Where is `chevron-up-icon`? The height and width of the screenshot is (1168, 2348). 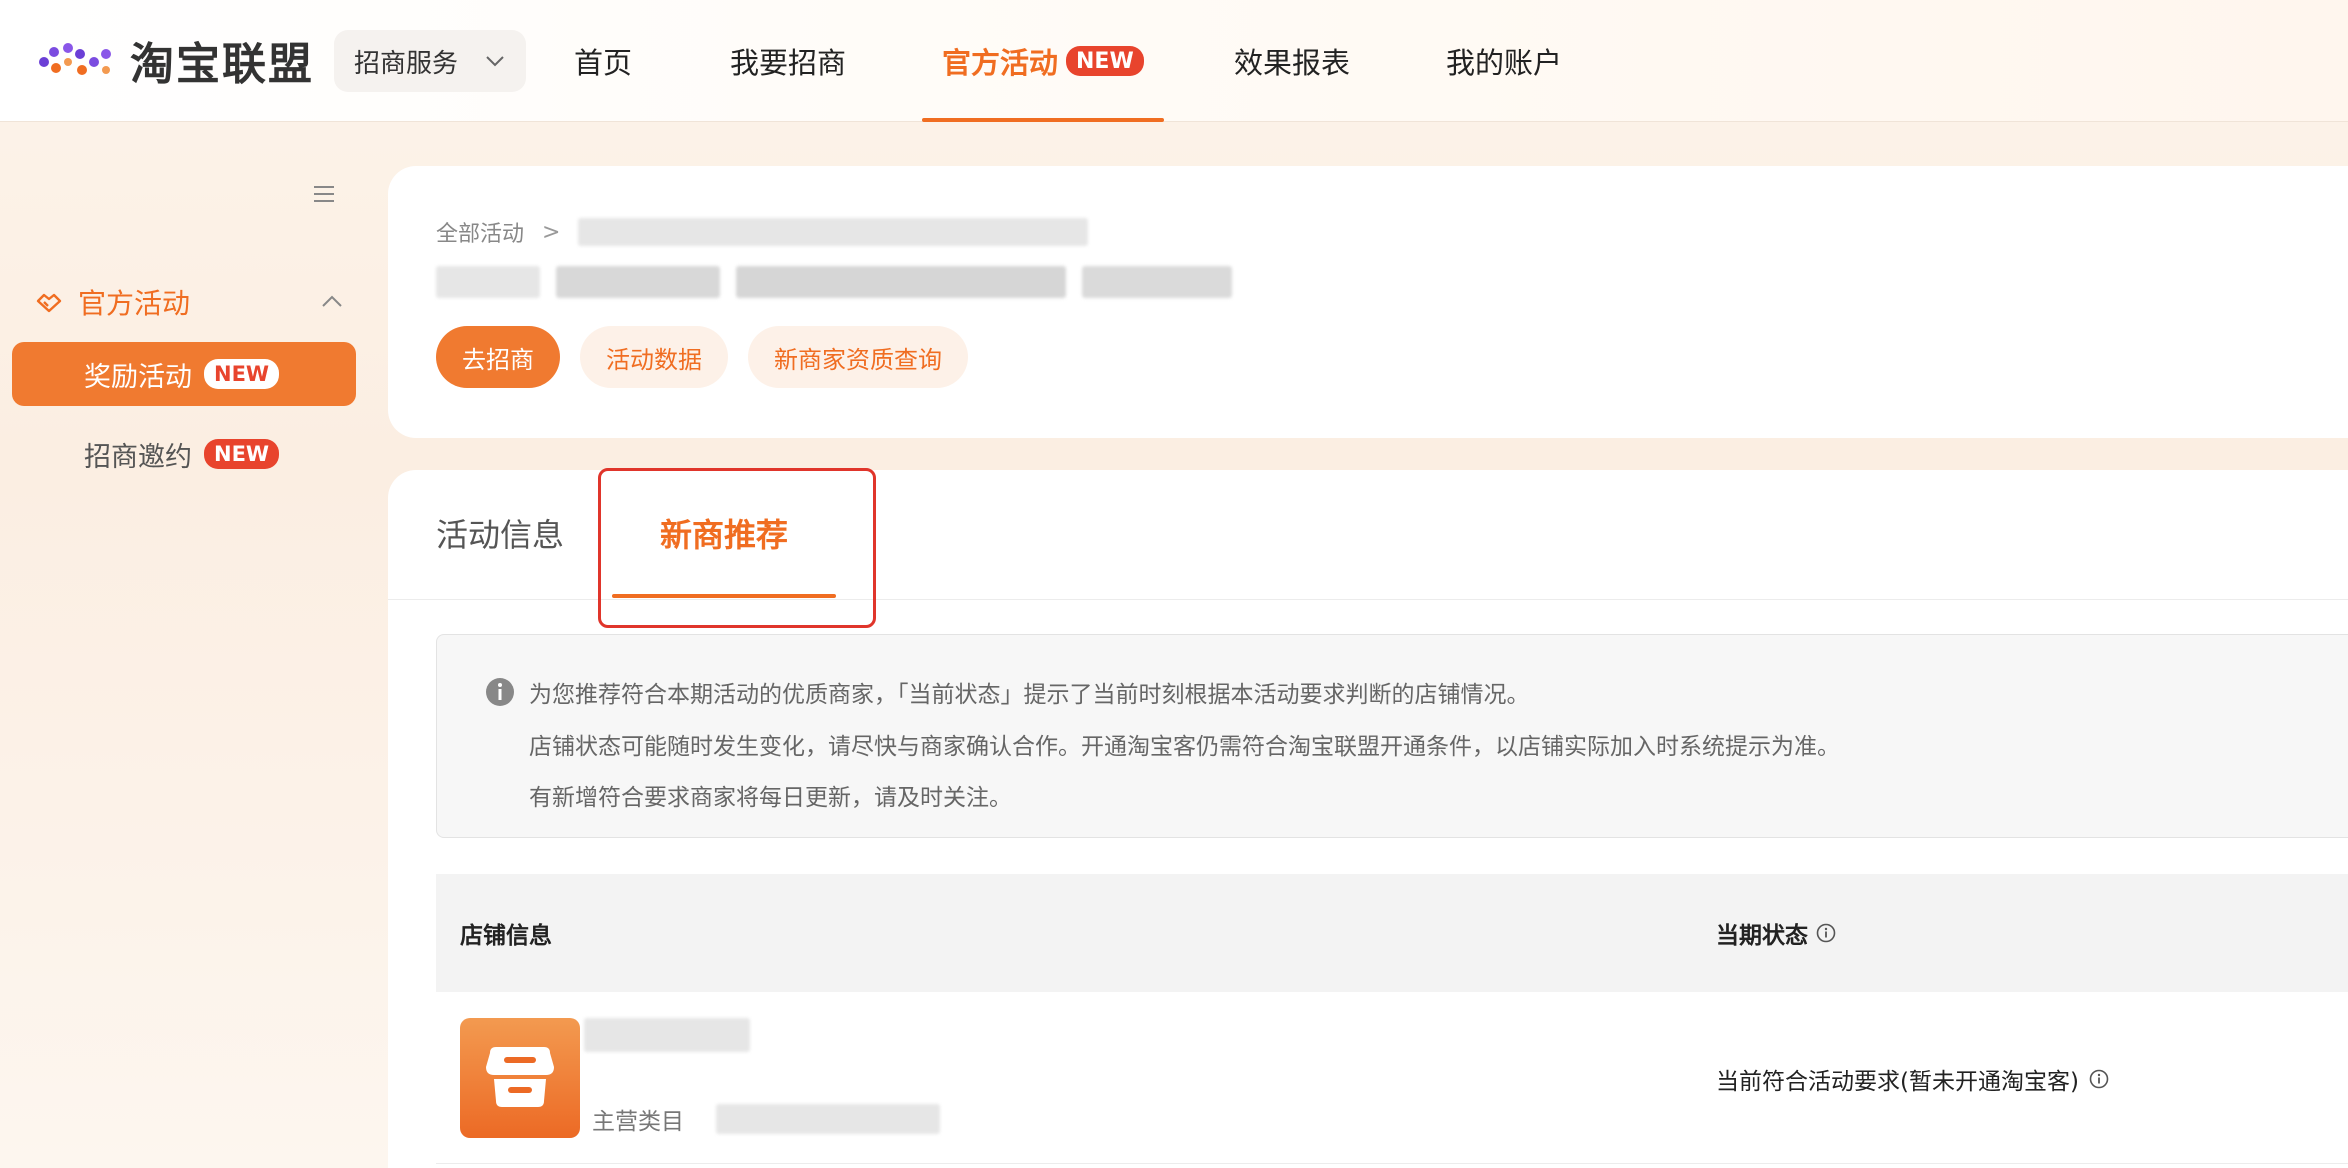
chevron-up-icon is located at coordinates (332, 301).